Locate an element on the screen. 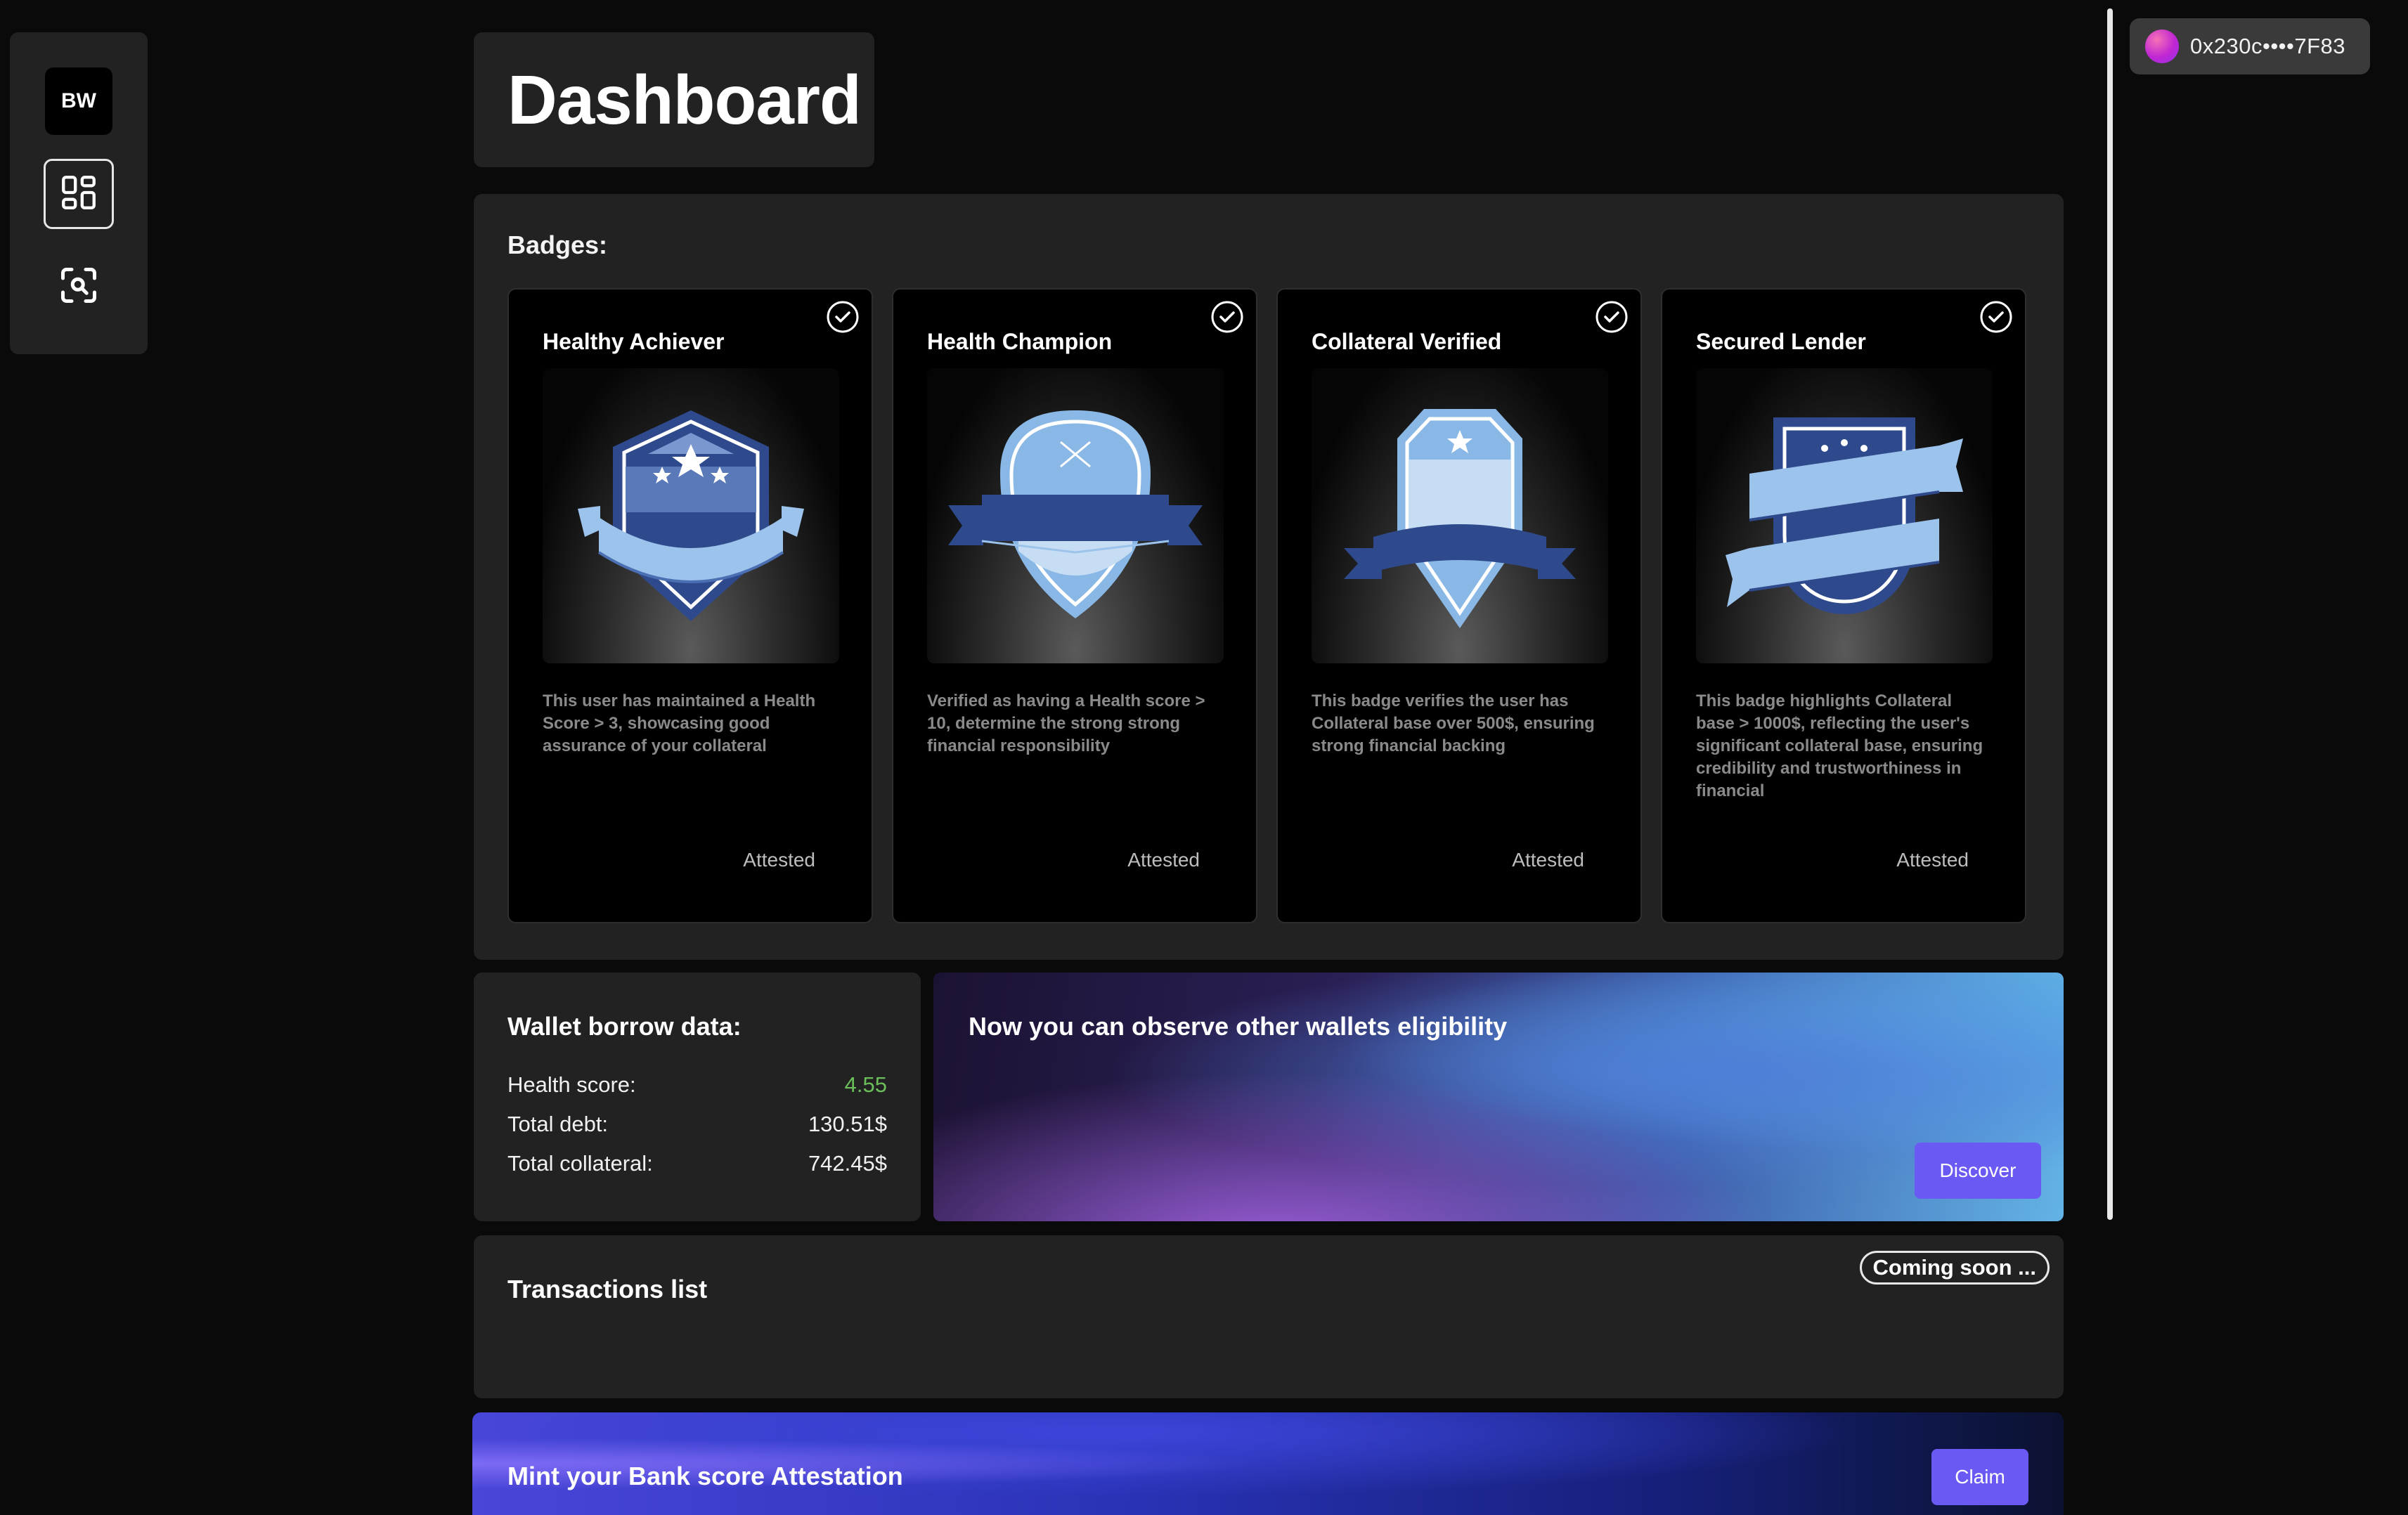 The width and height of the screenshot is (2408, 1515). wallet-address: 0x230c••••7F83 is located at coordinates (2268, 46).